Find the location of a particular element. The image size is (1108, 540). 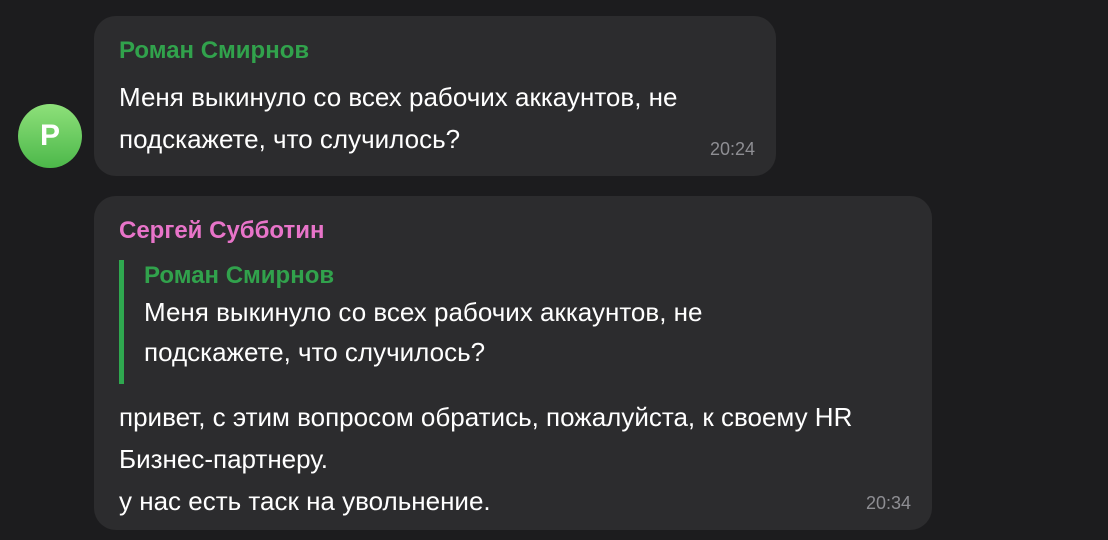

avatar: Р is located at coordinates (50, 136).